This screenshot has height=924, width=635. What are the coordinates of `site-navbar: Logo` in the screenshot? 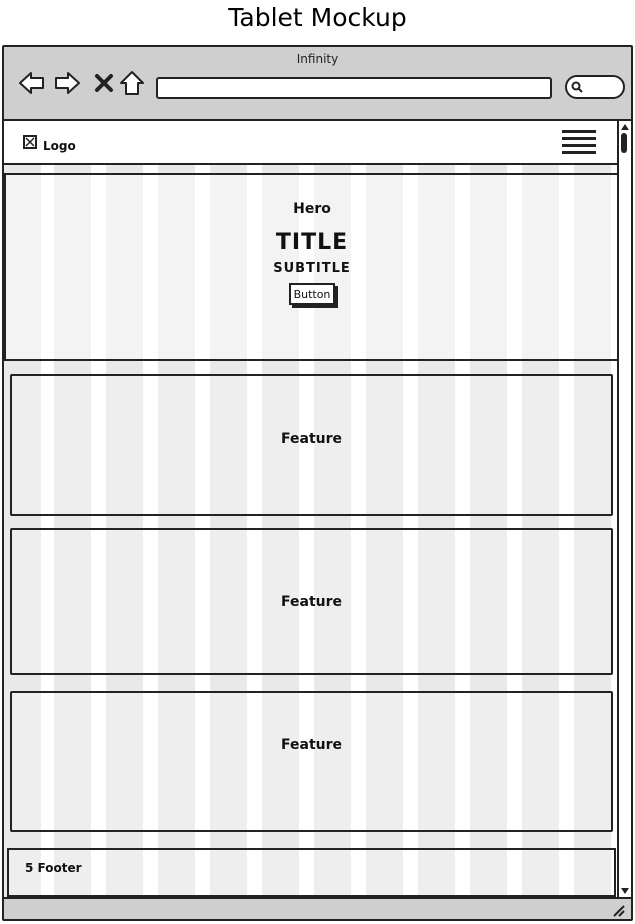 It's located at (310, 143).